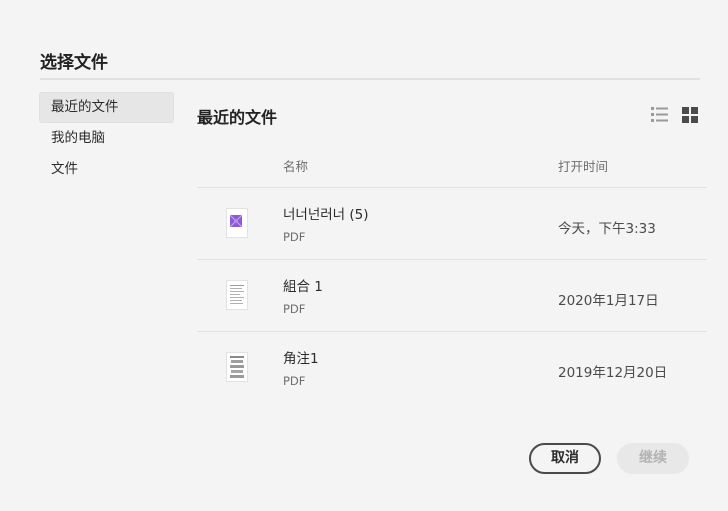 The image size is (728, 511). What do you see at coordinates (690, 117) in the screenshot?
I see `grid-view-icon` at bounding box center [690, 117].